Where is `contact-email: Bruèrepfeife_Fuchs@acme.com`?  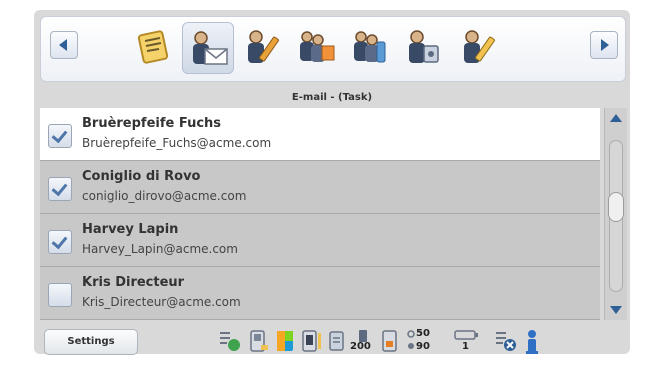 contact-email: Bruèrepfeife_Fuchs@acme.com is located at coordinates (177, 143).